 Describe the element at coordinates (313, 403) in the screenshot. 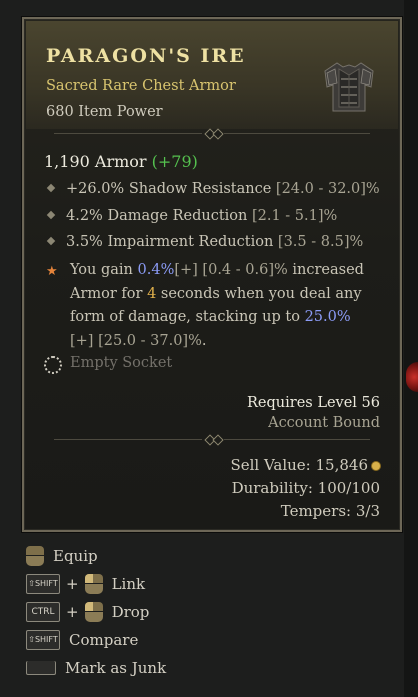

I see `requires-level: Requires Level 56` at that location.